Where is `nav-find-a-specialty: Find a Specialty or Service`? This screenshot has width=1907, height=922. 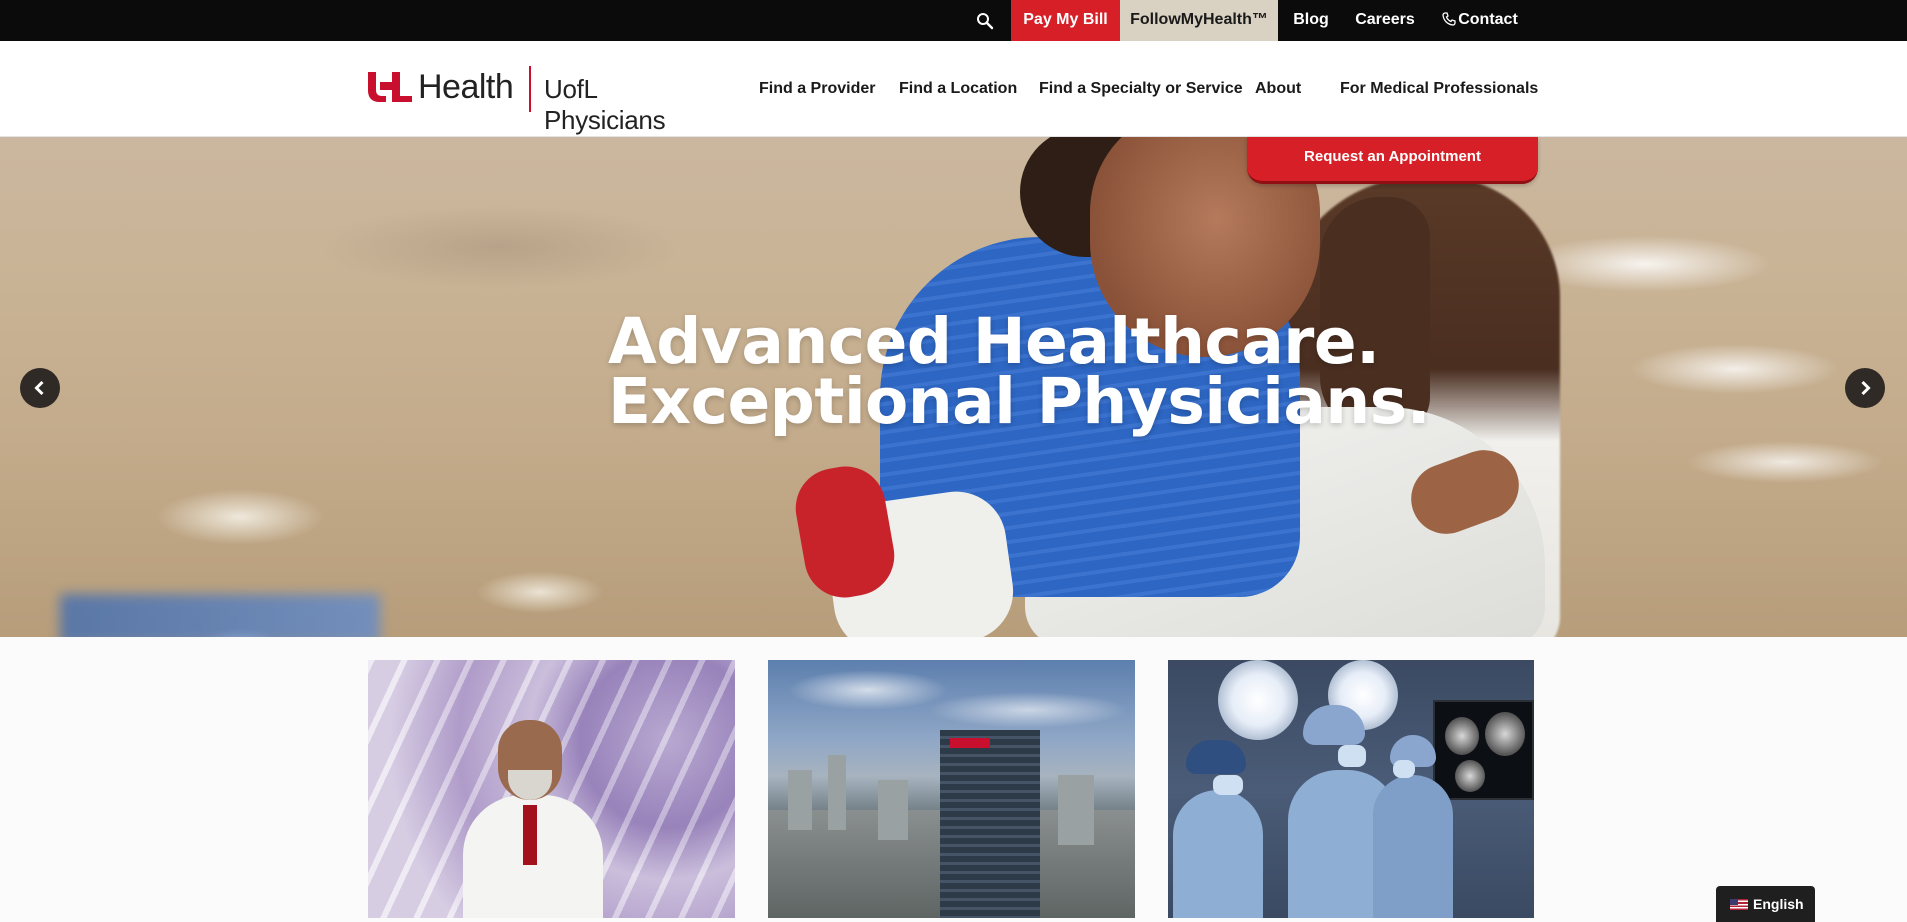
nav-find-a-specialty: Find a Specialty or Service is located at coordinates (1141, 92).